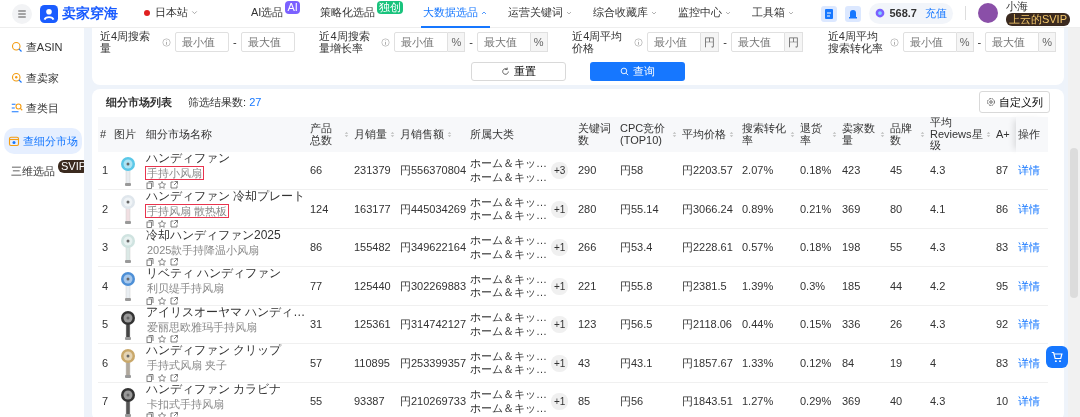 The height and width of the screenshot is (417, 1080). What do you see at coordinates (848, 362) in the screenshot?
I see `seller-count: 84` at bounding box center [848, 362].